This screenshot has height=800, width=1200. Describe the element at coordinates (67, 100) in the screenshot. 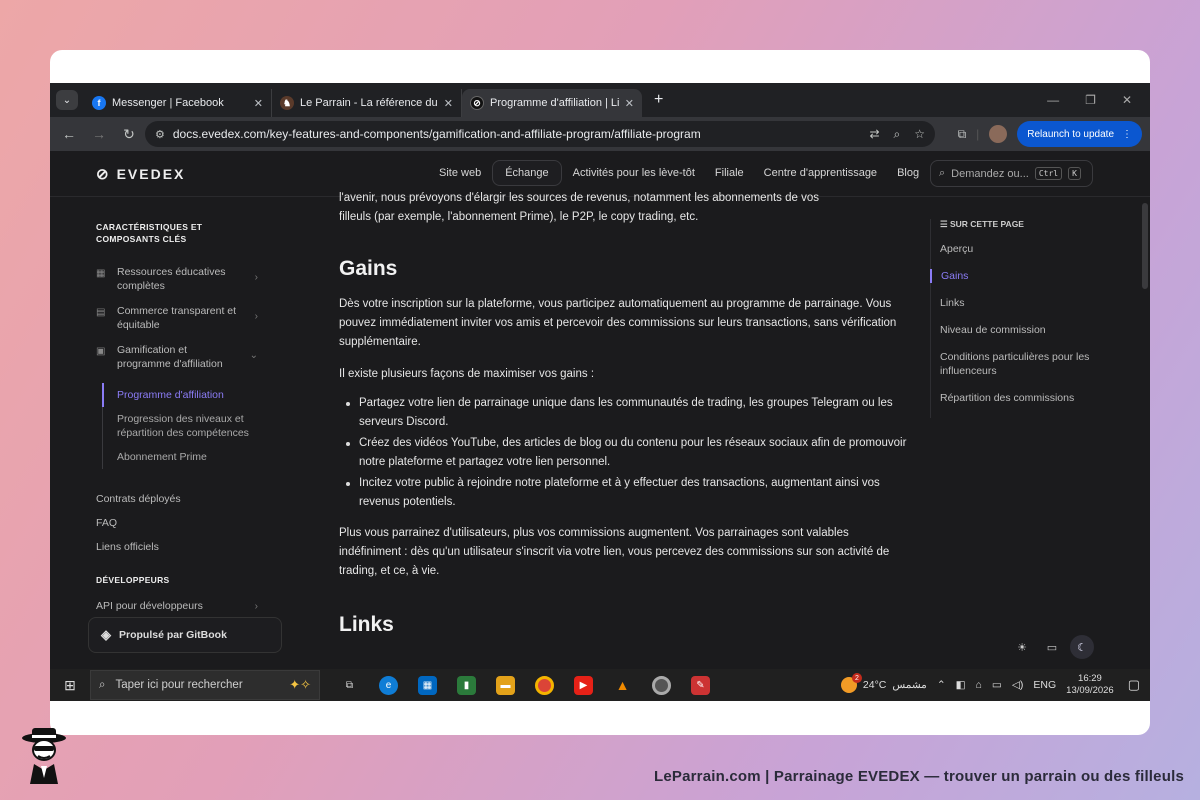

I see `tab-search-button: ⌄` at that location.